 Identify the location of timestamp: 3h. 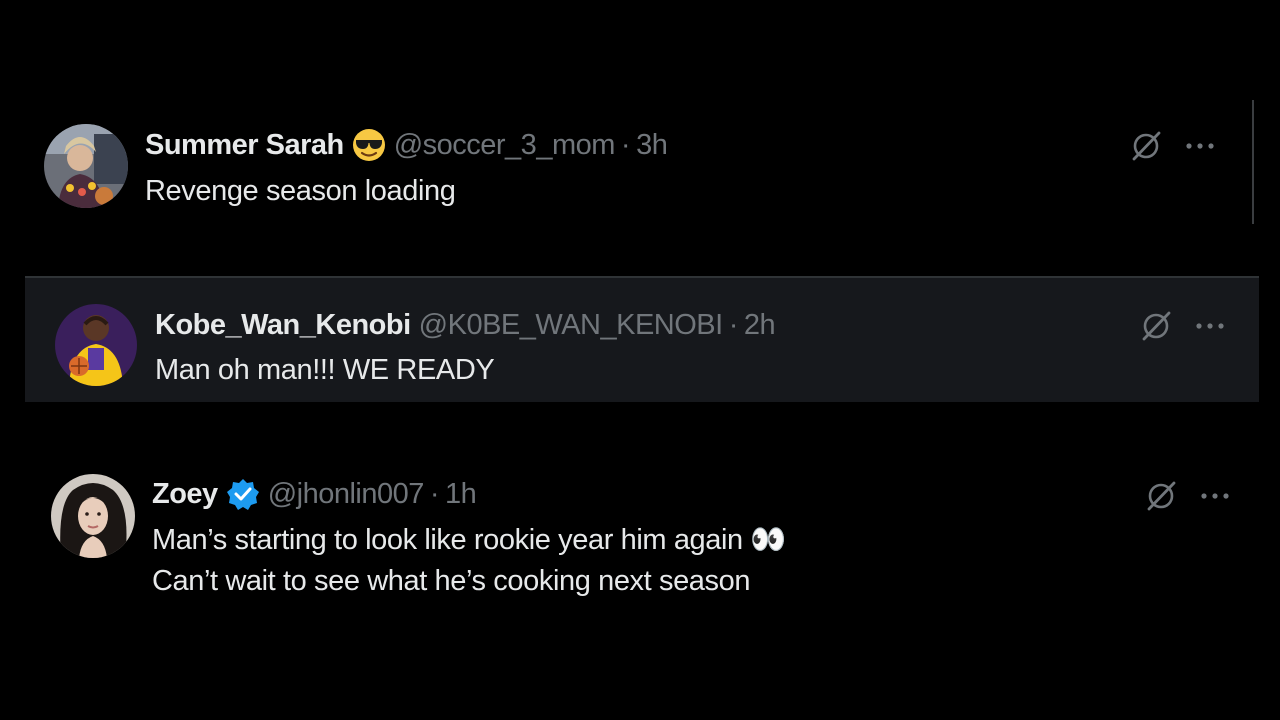
(652, 145).